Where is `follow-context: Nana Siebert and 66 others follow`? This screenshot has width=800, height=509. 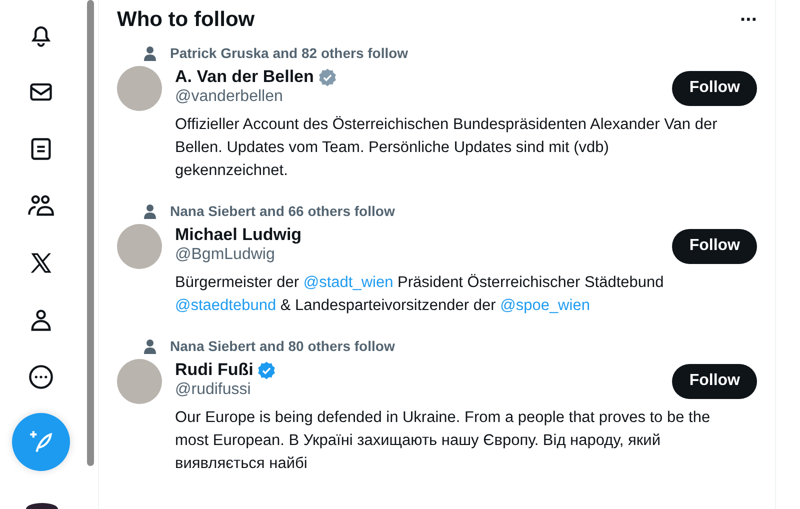 follow-context: Nana Siebert and 66 others follow is located at coordinates (282, 211).